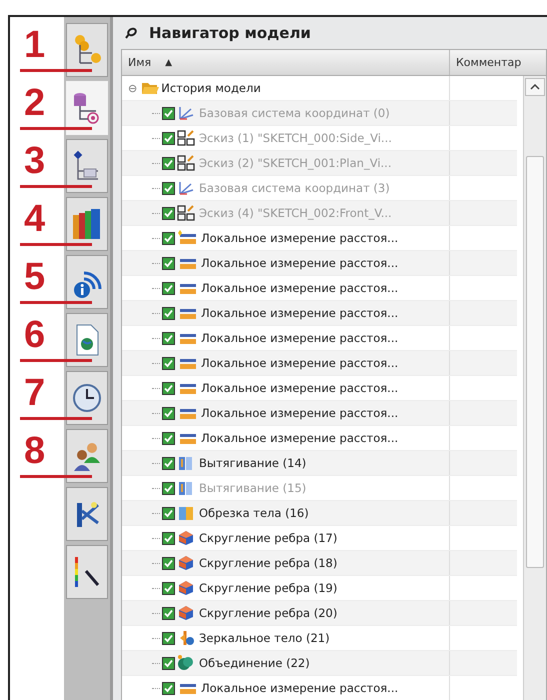 The image size is (547, 700). I want to click on tree-icon, so click(87, 50).